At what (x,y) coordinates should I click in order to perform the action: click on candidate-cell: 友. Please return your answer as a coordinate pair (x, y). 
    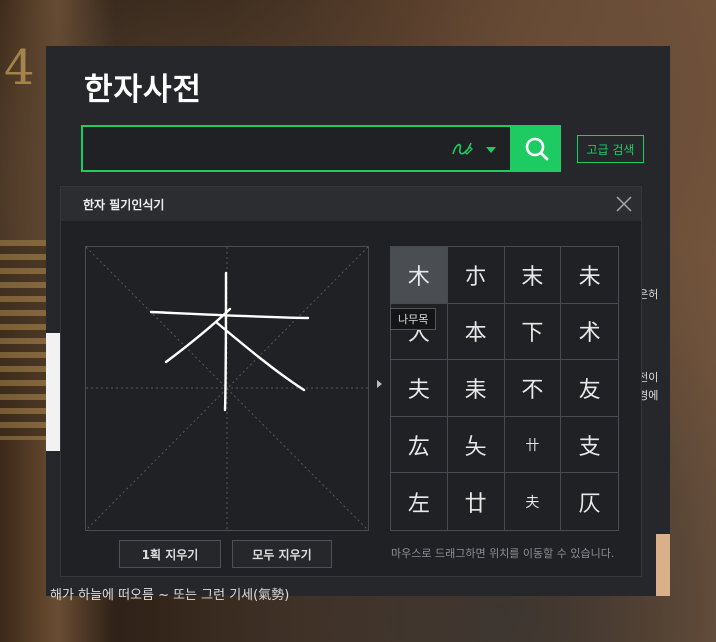
    Looking at the image, I should click on (589, 388).